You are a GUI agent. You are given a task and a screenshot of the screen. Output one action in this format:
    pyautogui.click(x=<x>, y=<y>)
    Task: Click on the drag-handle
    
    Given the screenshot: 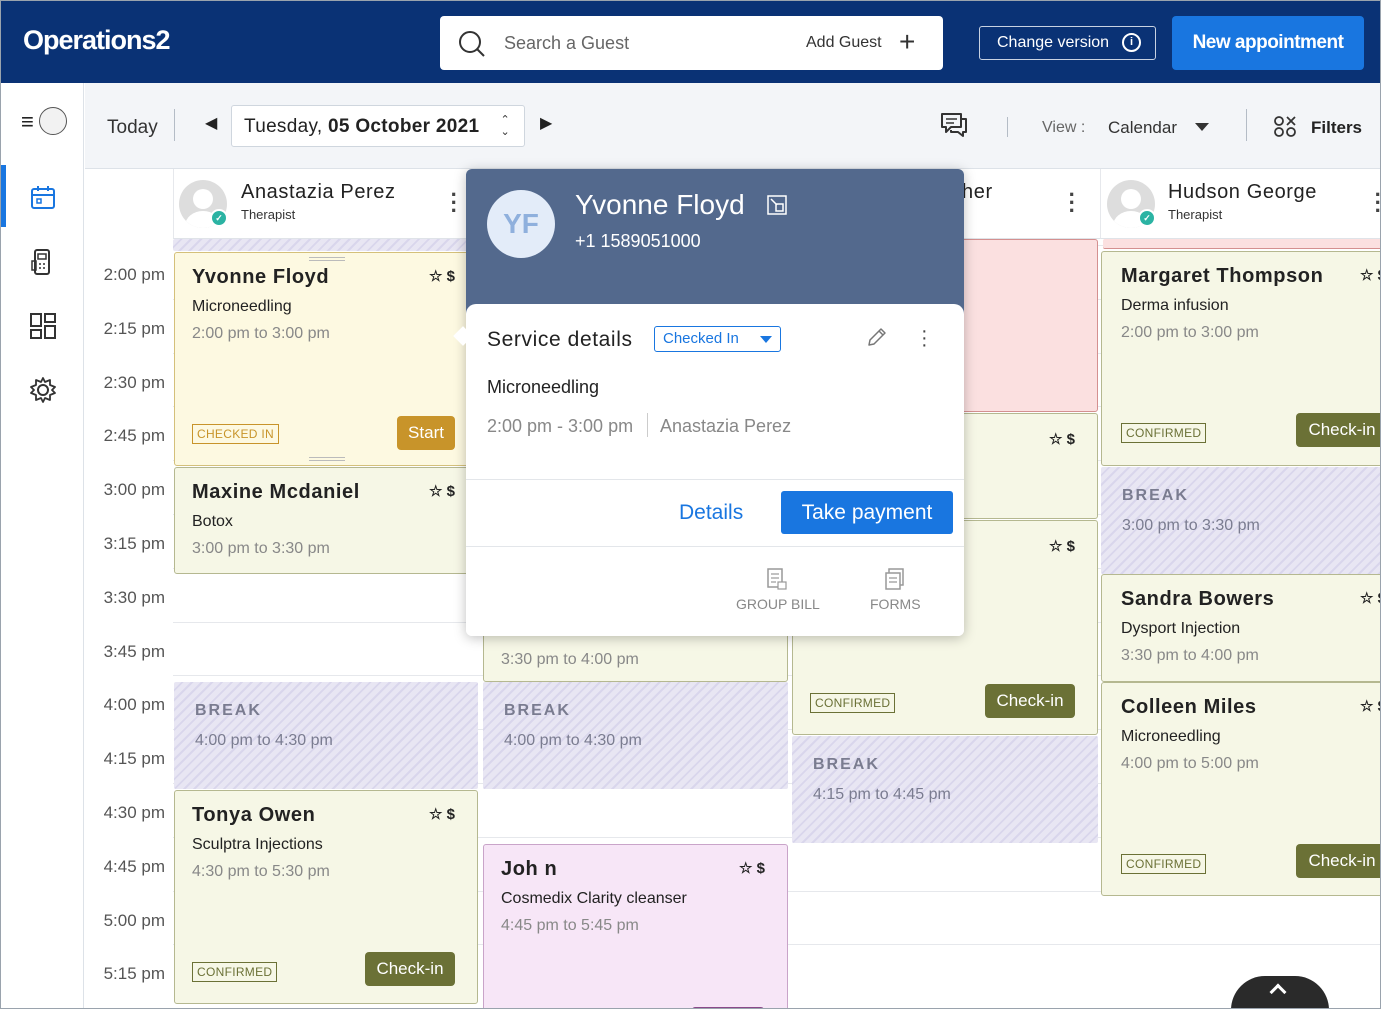 What is the action you would take?
    pyautogui.click(x=327, y=259)
    